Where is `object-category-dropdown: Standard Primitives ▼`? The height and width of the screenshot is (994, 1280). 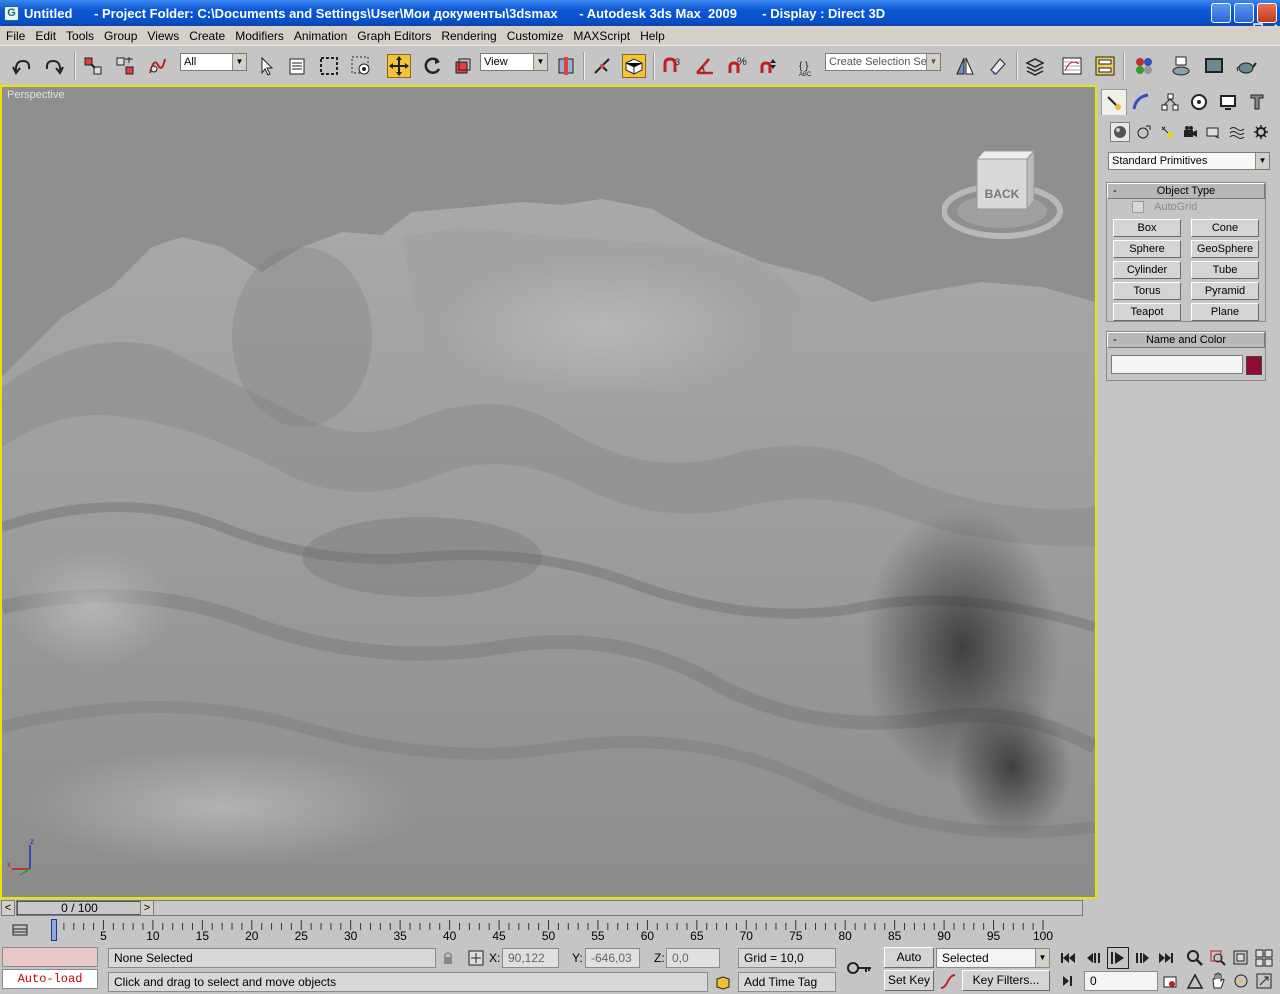 object-category-dropdown: Standard Primitives ▼ is located at coordinates (1189, 161).